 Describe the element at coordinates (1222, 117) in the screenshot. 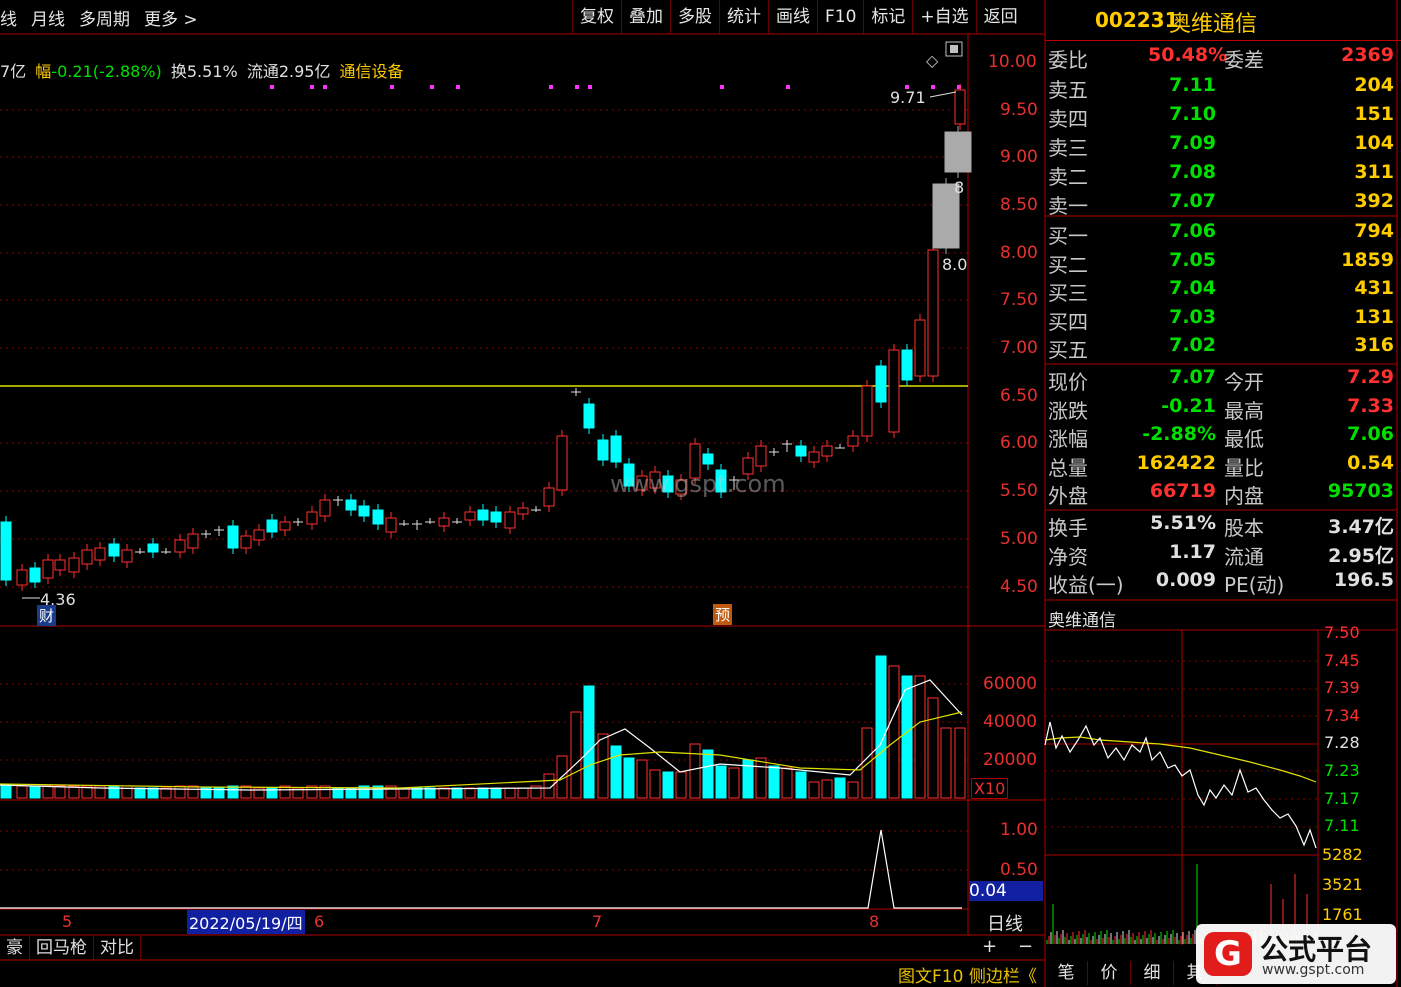

I see `ask-row: 卖四 7.10 151` at that location.